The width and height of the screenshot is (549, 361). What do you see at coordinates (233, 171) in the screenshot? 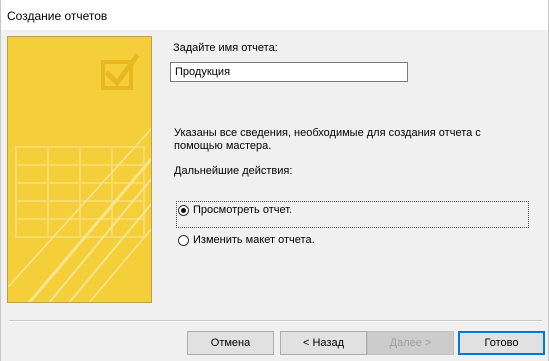
I see `next-actions-label: Дальнейшие действия:` at bounding box center [233, 171].